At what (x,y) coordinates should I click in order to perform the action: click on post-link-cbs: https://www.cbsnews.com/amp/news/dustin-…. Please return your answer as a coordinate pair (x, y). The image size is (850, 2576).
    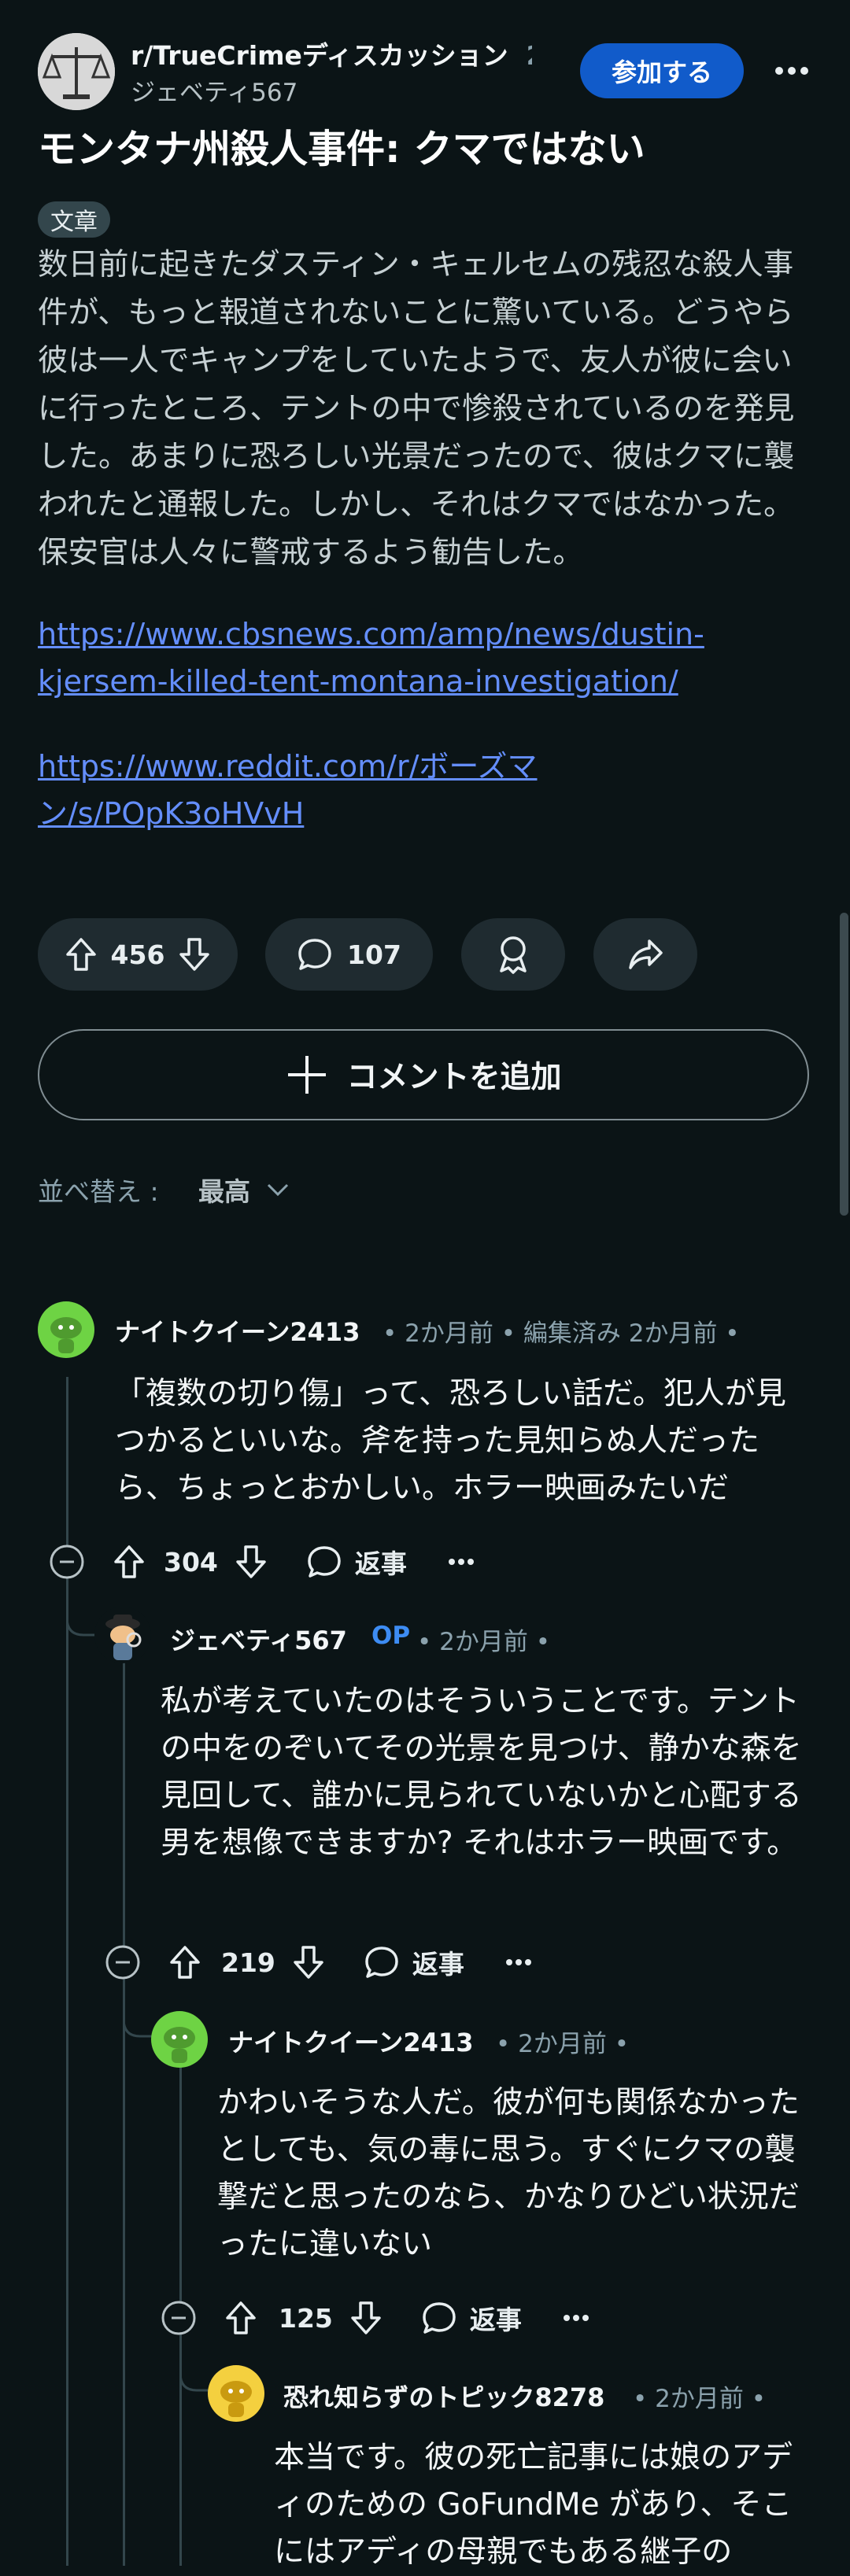
    Looking at the image, I should click on (408, 658).